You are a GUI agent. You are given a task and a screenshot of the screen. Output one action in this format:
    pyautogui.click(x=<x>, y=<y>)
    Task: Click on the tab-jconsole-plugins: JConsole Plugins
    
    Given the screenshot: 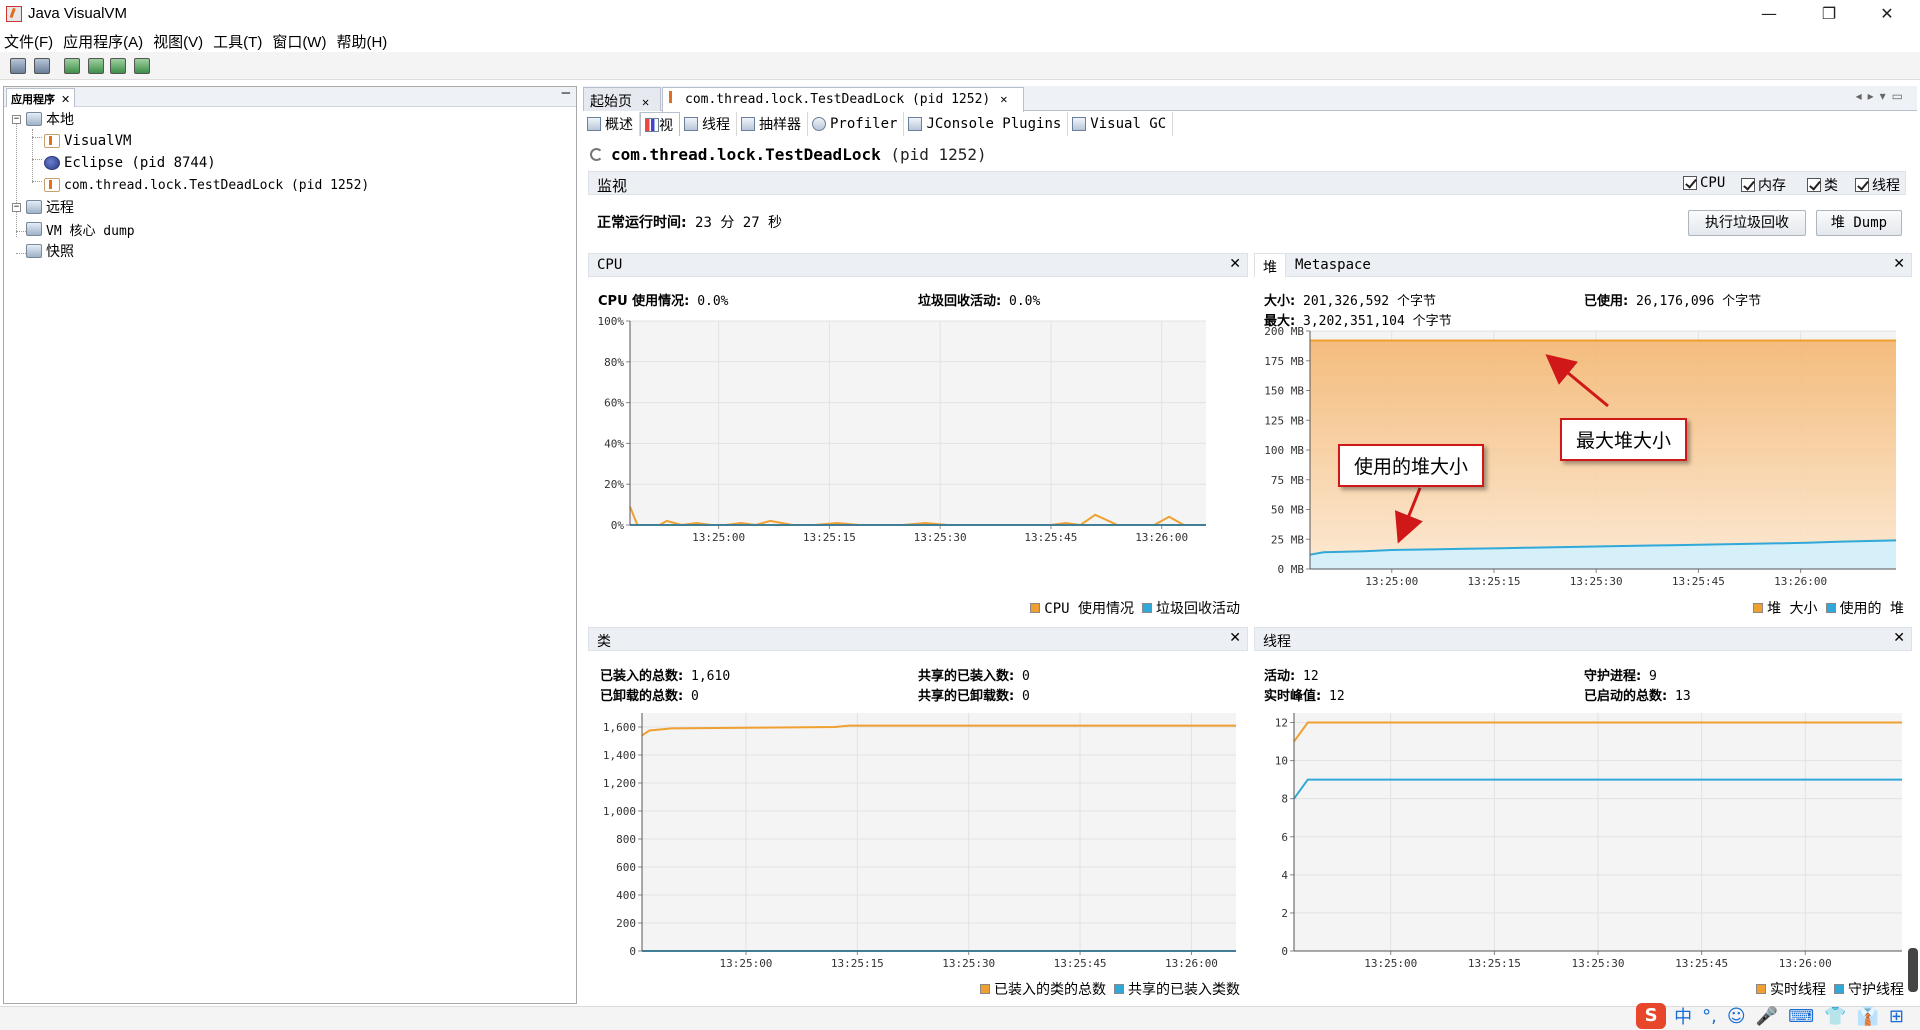 What is the action you would take?
    pyautogui.click(x=986, y=124)
    